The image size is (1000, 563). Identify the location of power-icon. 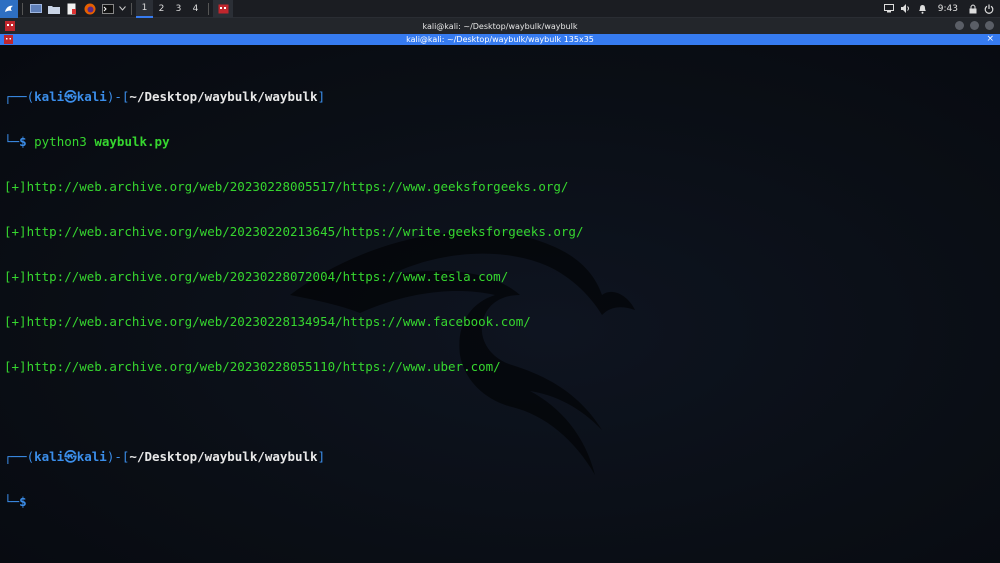
(989, 9).